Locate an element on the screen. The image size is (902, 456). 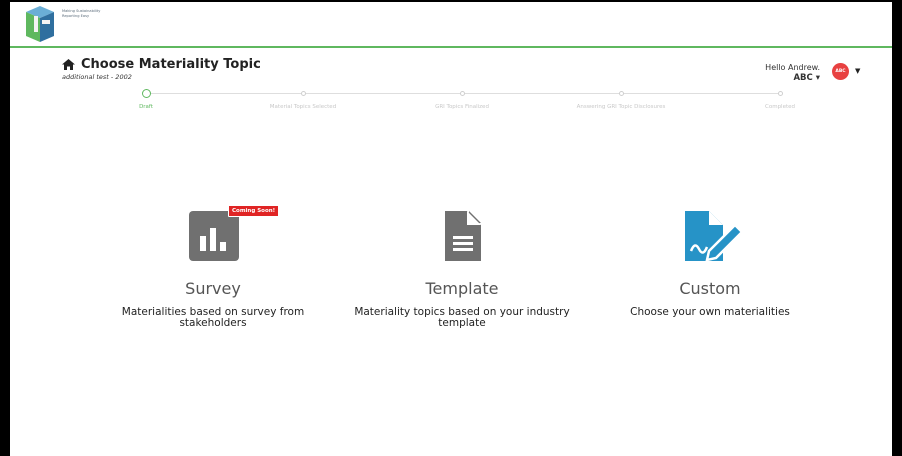
logo-tagline: Making Sustainability Reporting Easy is located at coordinates (81, 13).